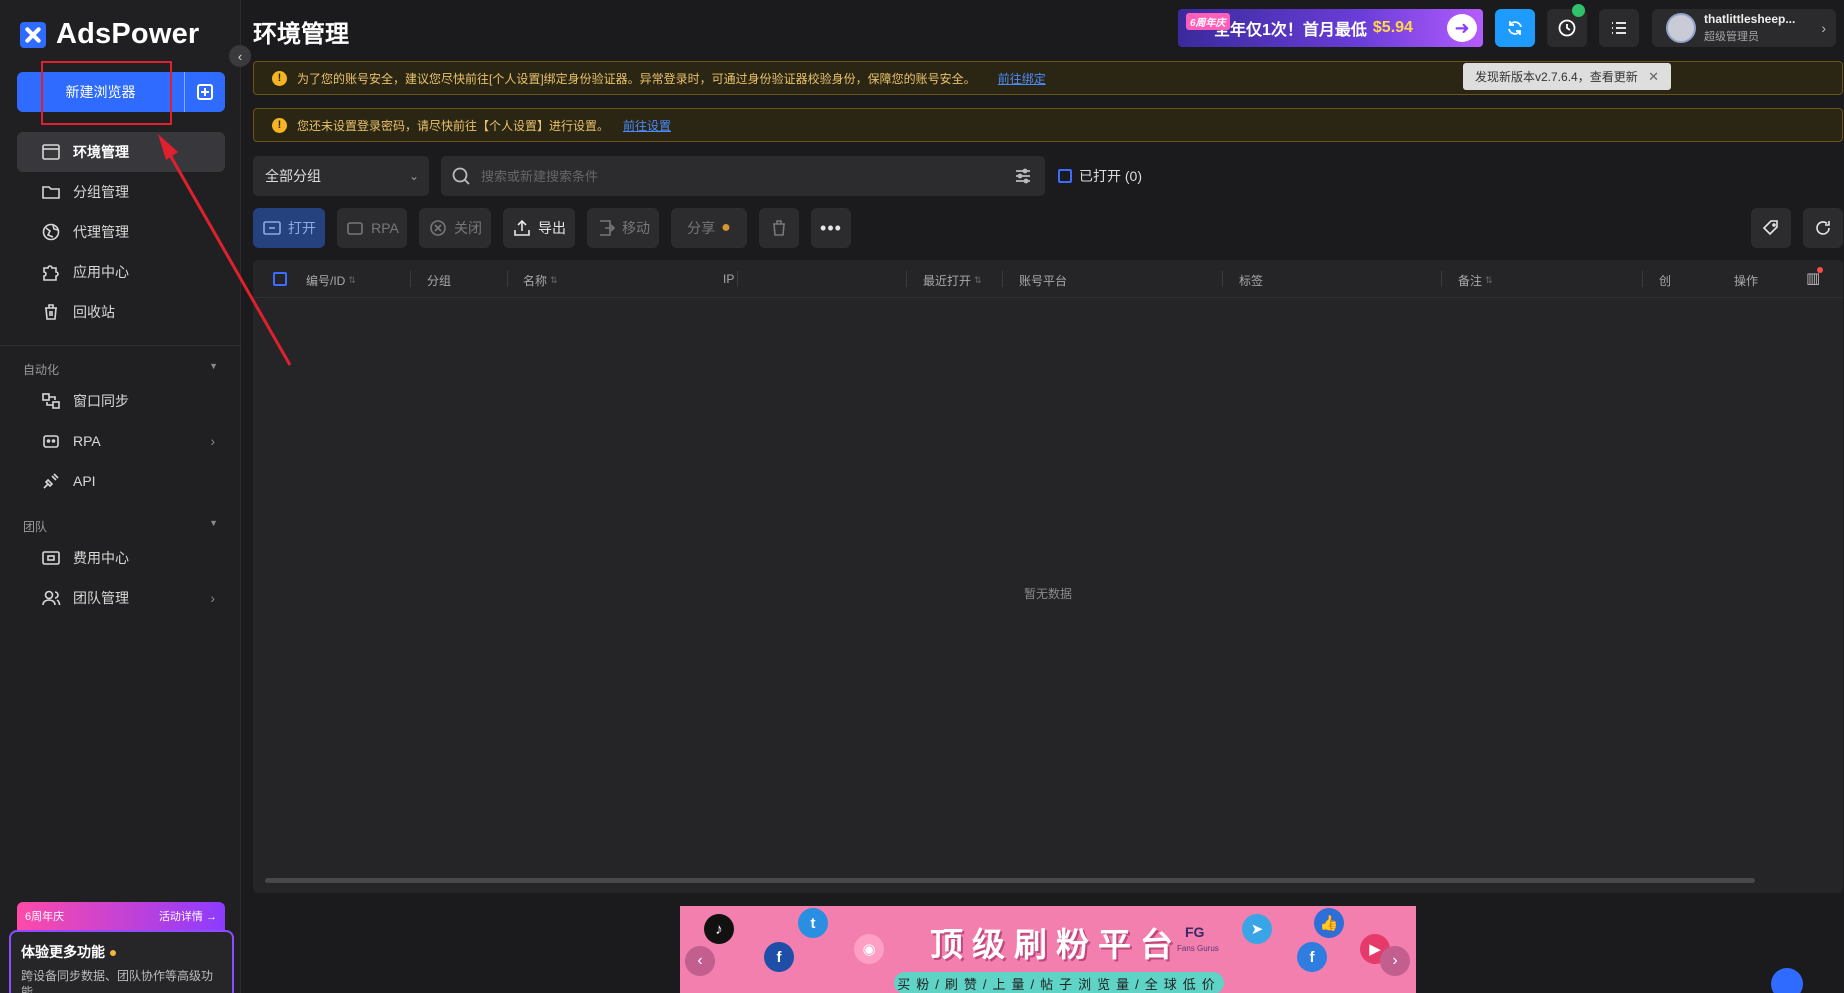 The width and height of the screenshot is (1844, 993). I want to click on ad-next-button: ›, so click(1395, 961).